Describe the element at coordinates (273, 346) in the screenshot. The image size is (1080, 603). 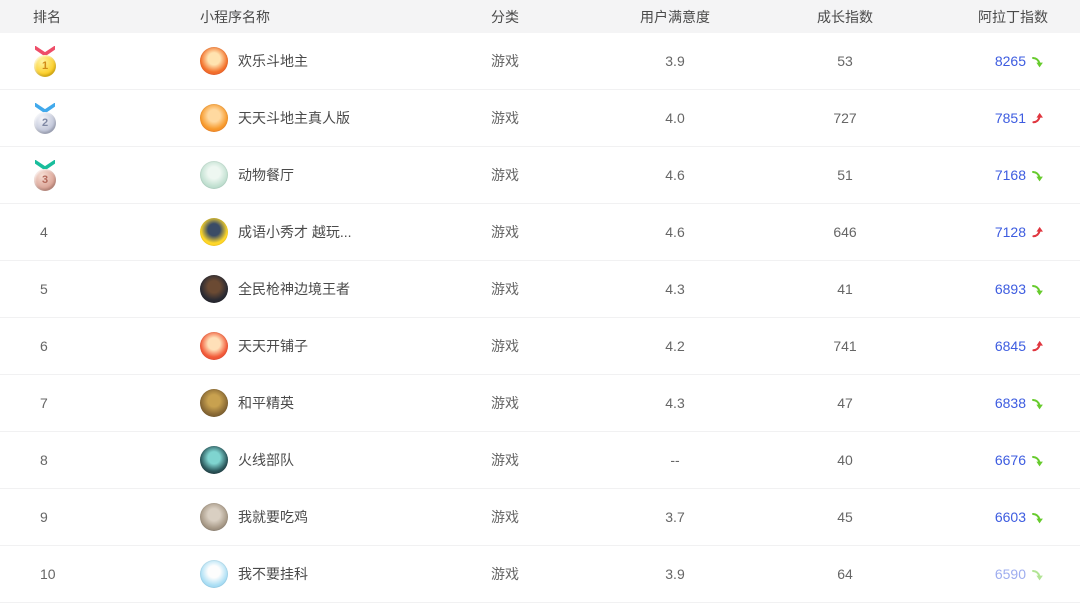
I see `app-name: 天天开铺子` at that location.